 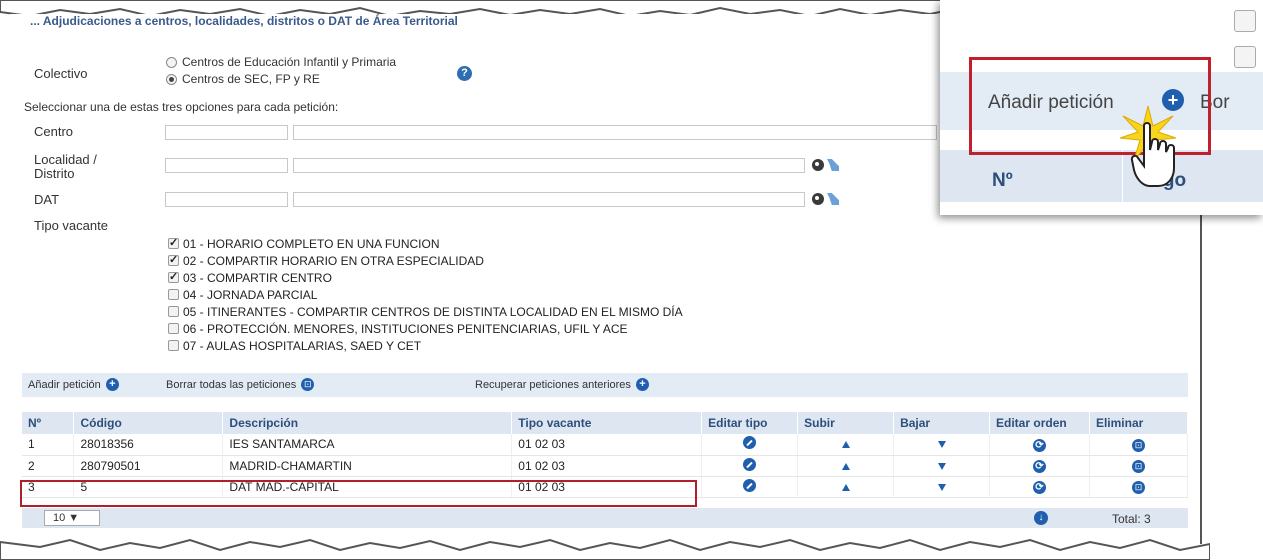 What do you see at coordinates (148, 445) in the screenshot?
I see `cell-codigo: 28018356` at bounding box center [148, 445].